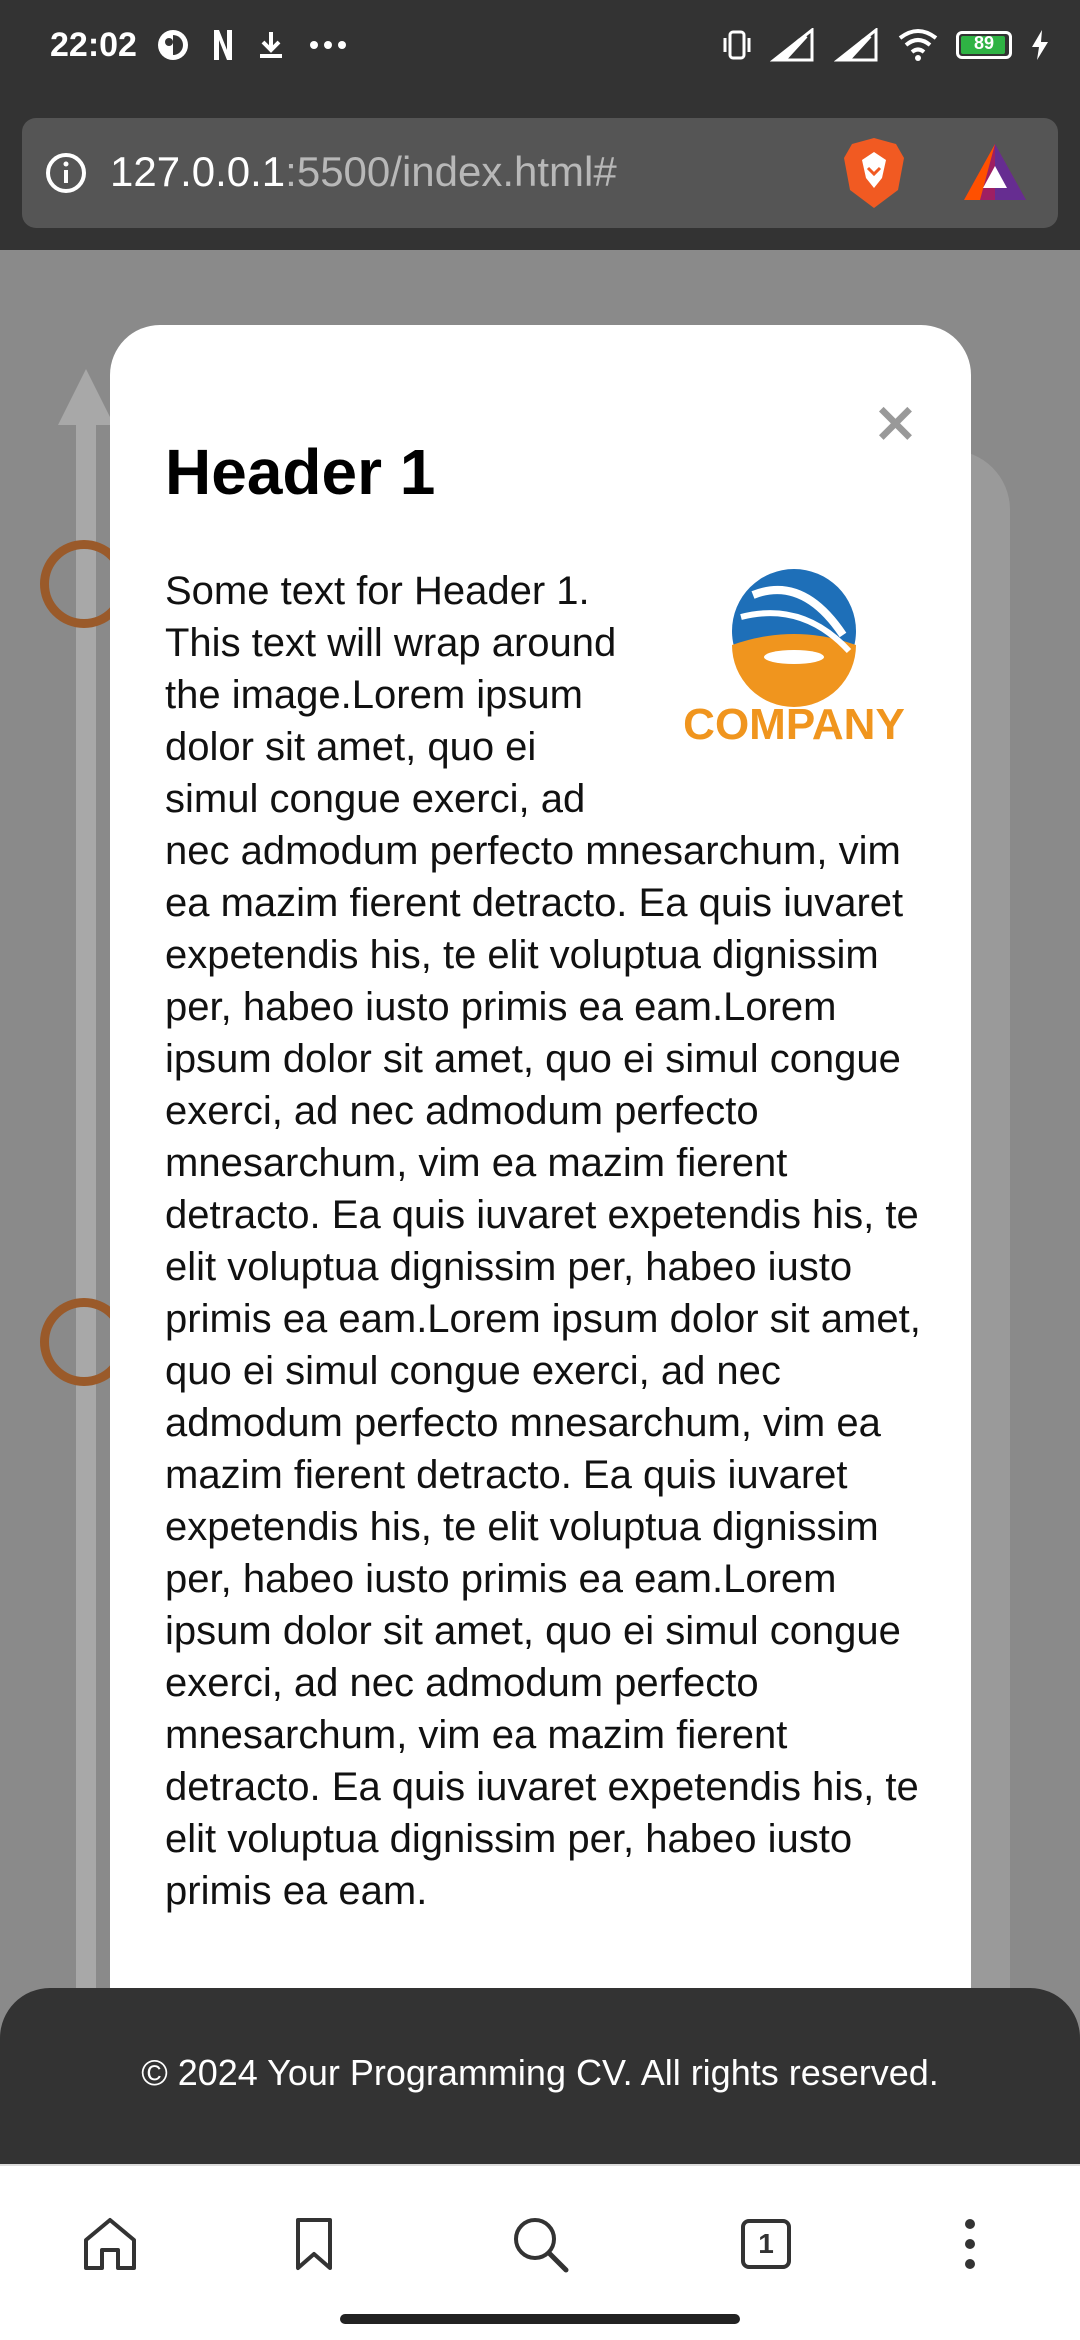 The height and width of the screenshot is (2340, 1080). I want to click on download-icon, so click(271, 45).